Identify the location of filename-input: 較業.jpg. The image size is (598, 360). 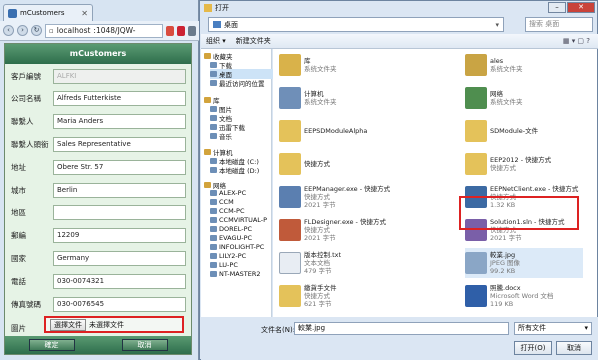
(401, 328).